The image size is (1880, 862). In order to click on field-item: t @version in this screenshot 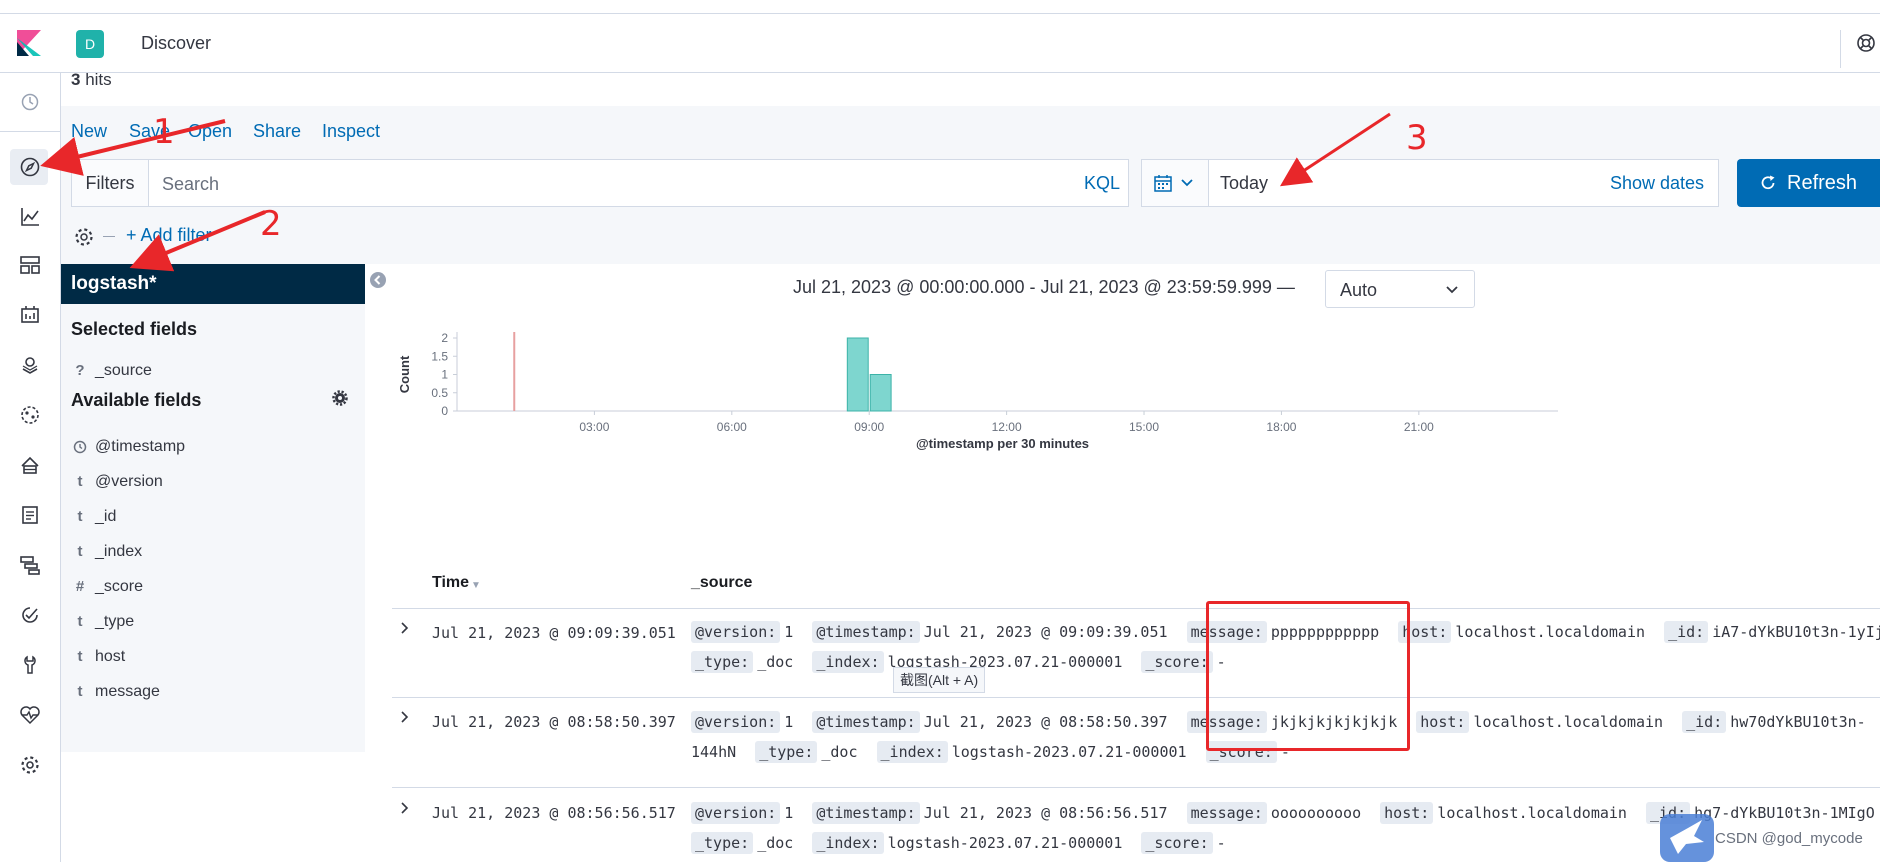, I will do `click(213, 483)`.